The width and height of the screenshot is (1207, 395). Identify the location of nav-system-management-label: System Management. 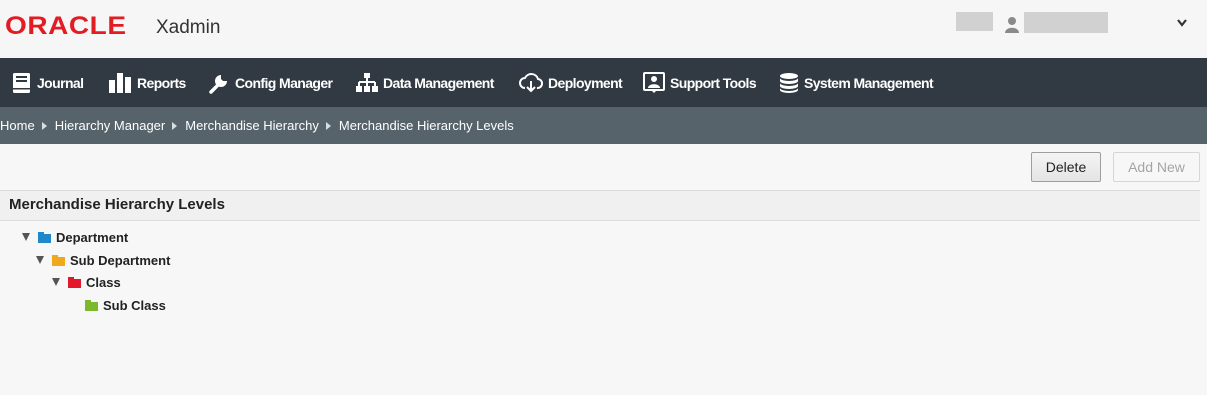
(869, 82).